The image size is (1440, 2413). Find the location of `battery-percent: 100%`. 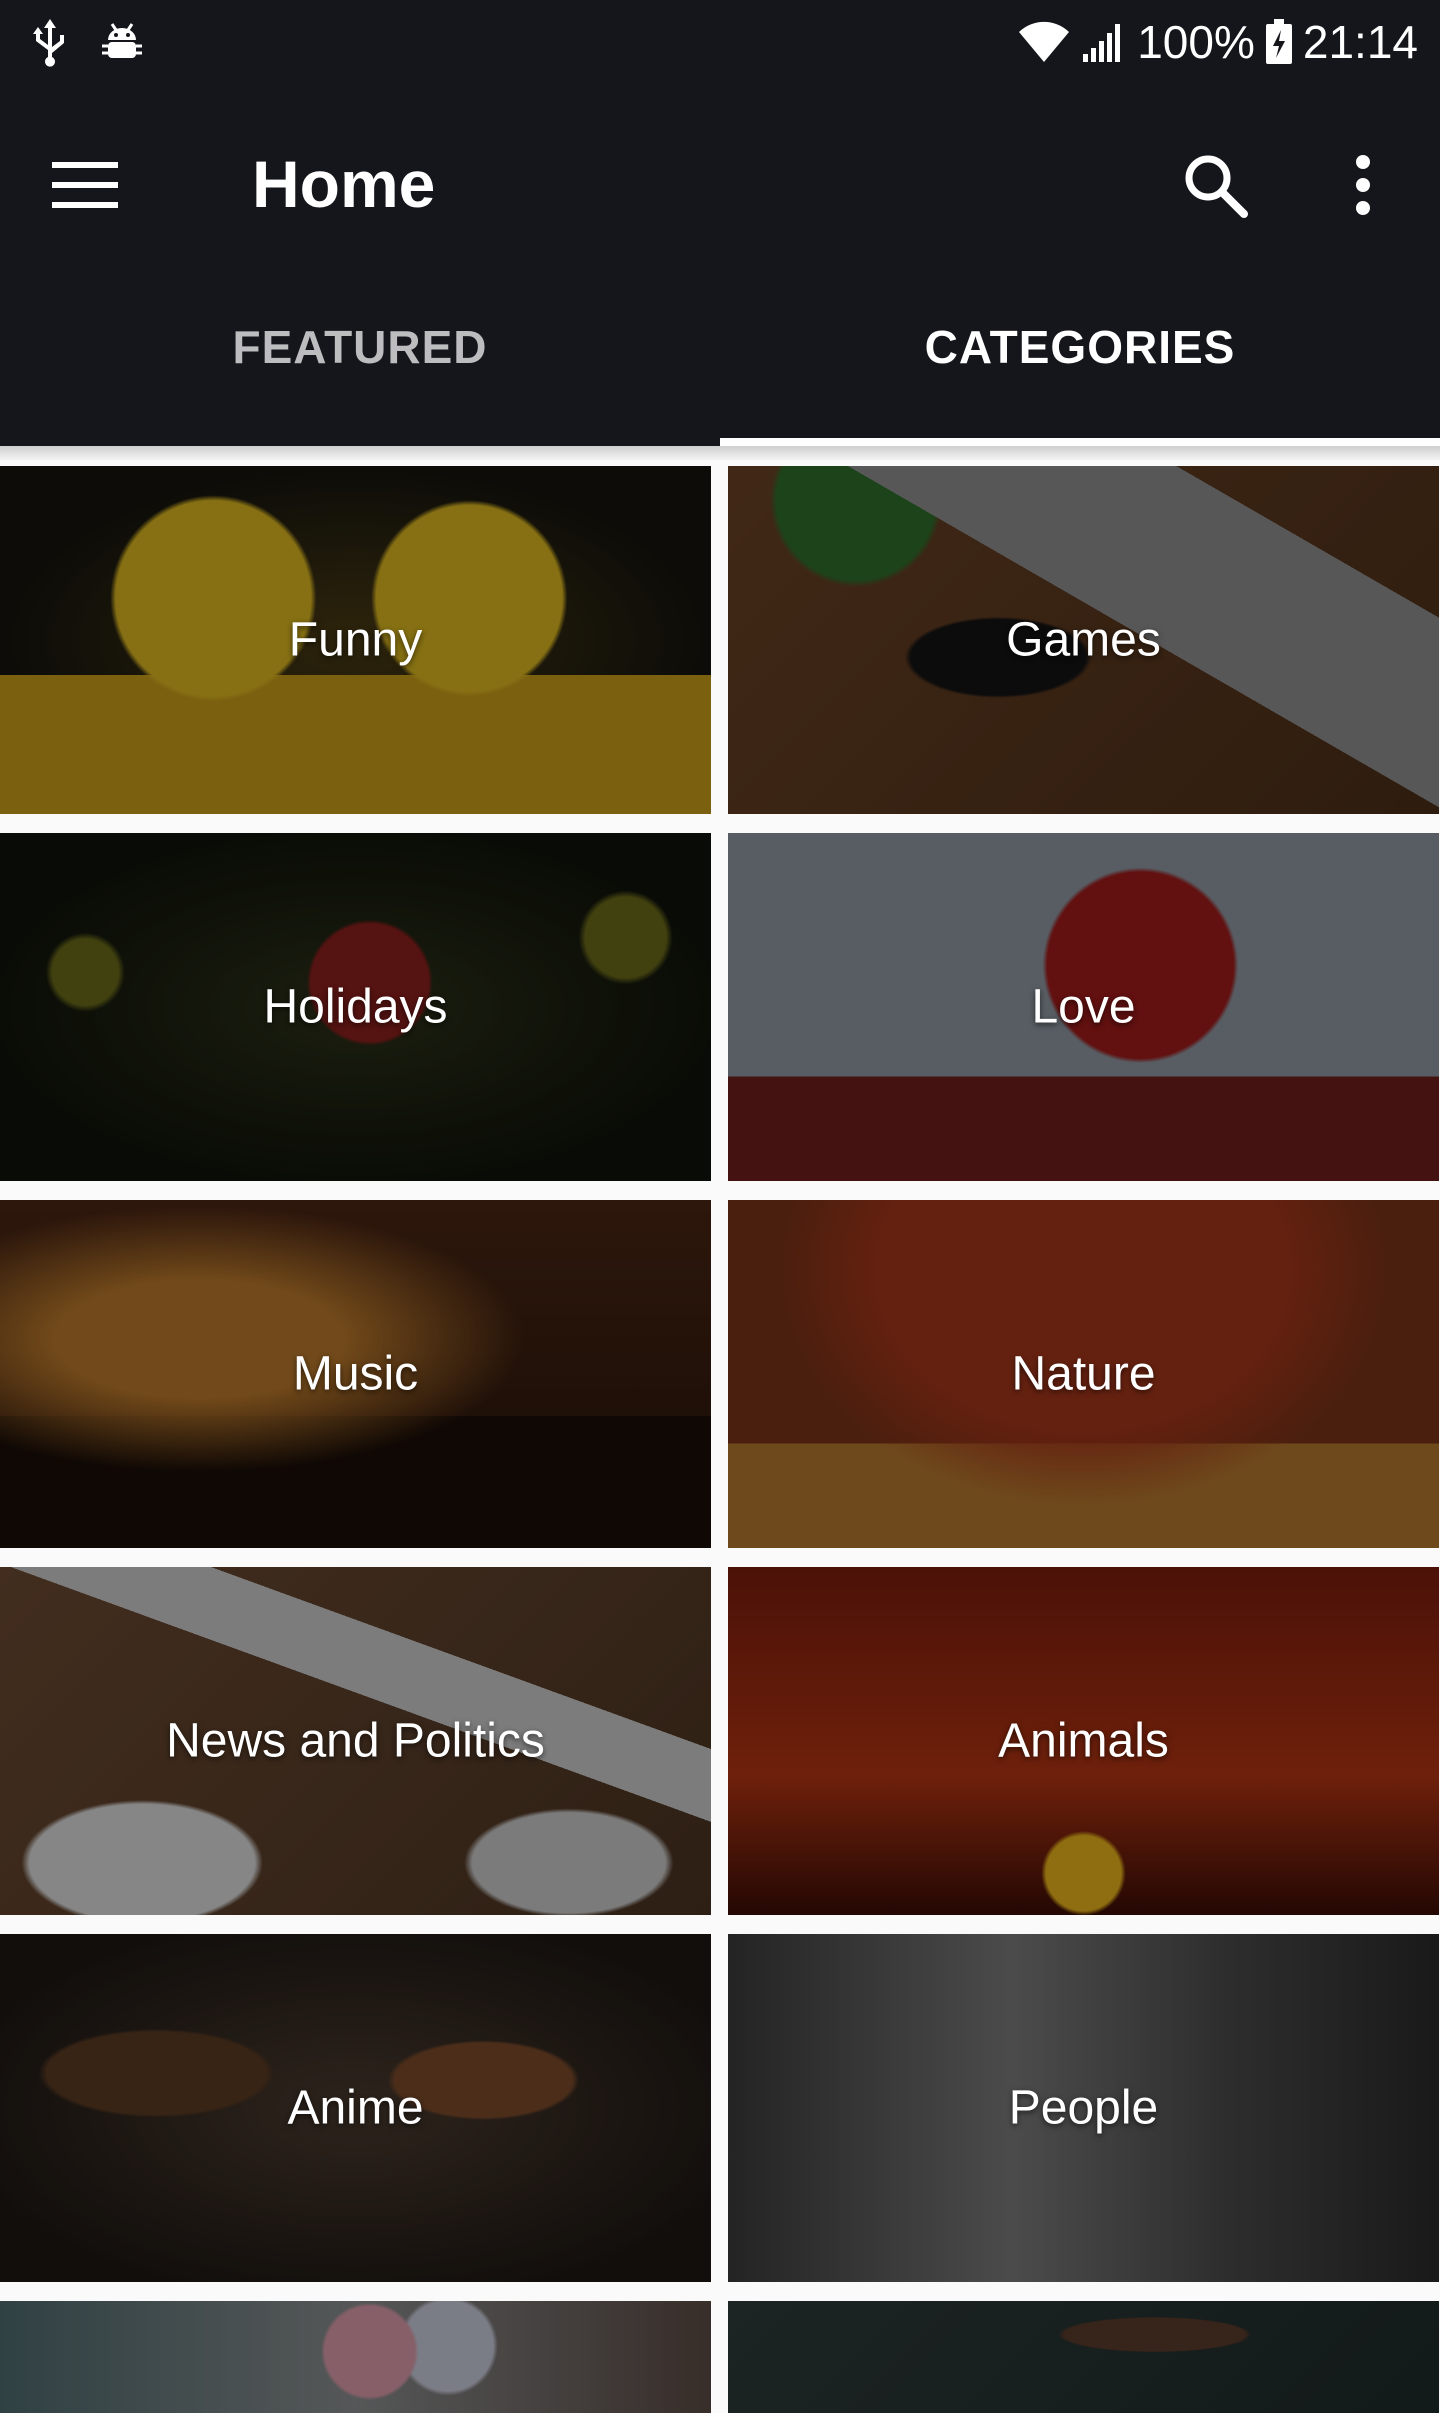

battery-percent: 100% is located at coordinates (1196, 42).